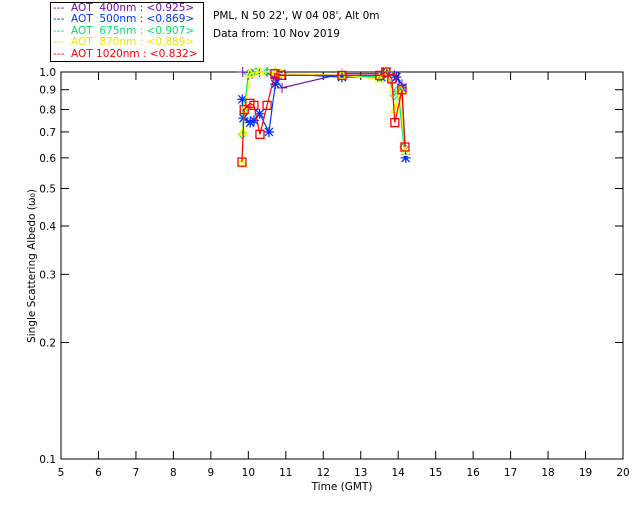  What do you see at coordinates (98, 473) in the screenshot?
I see `x-tick-label: 6` at bounding box center [98, 473].